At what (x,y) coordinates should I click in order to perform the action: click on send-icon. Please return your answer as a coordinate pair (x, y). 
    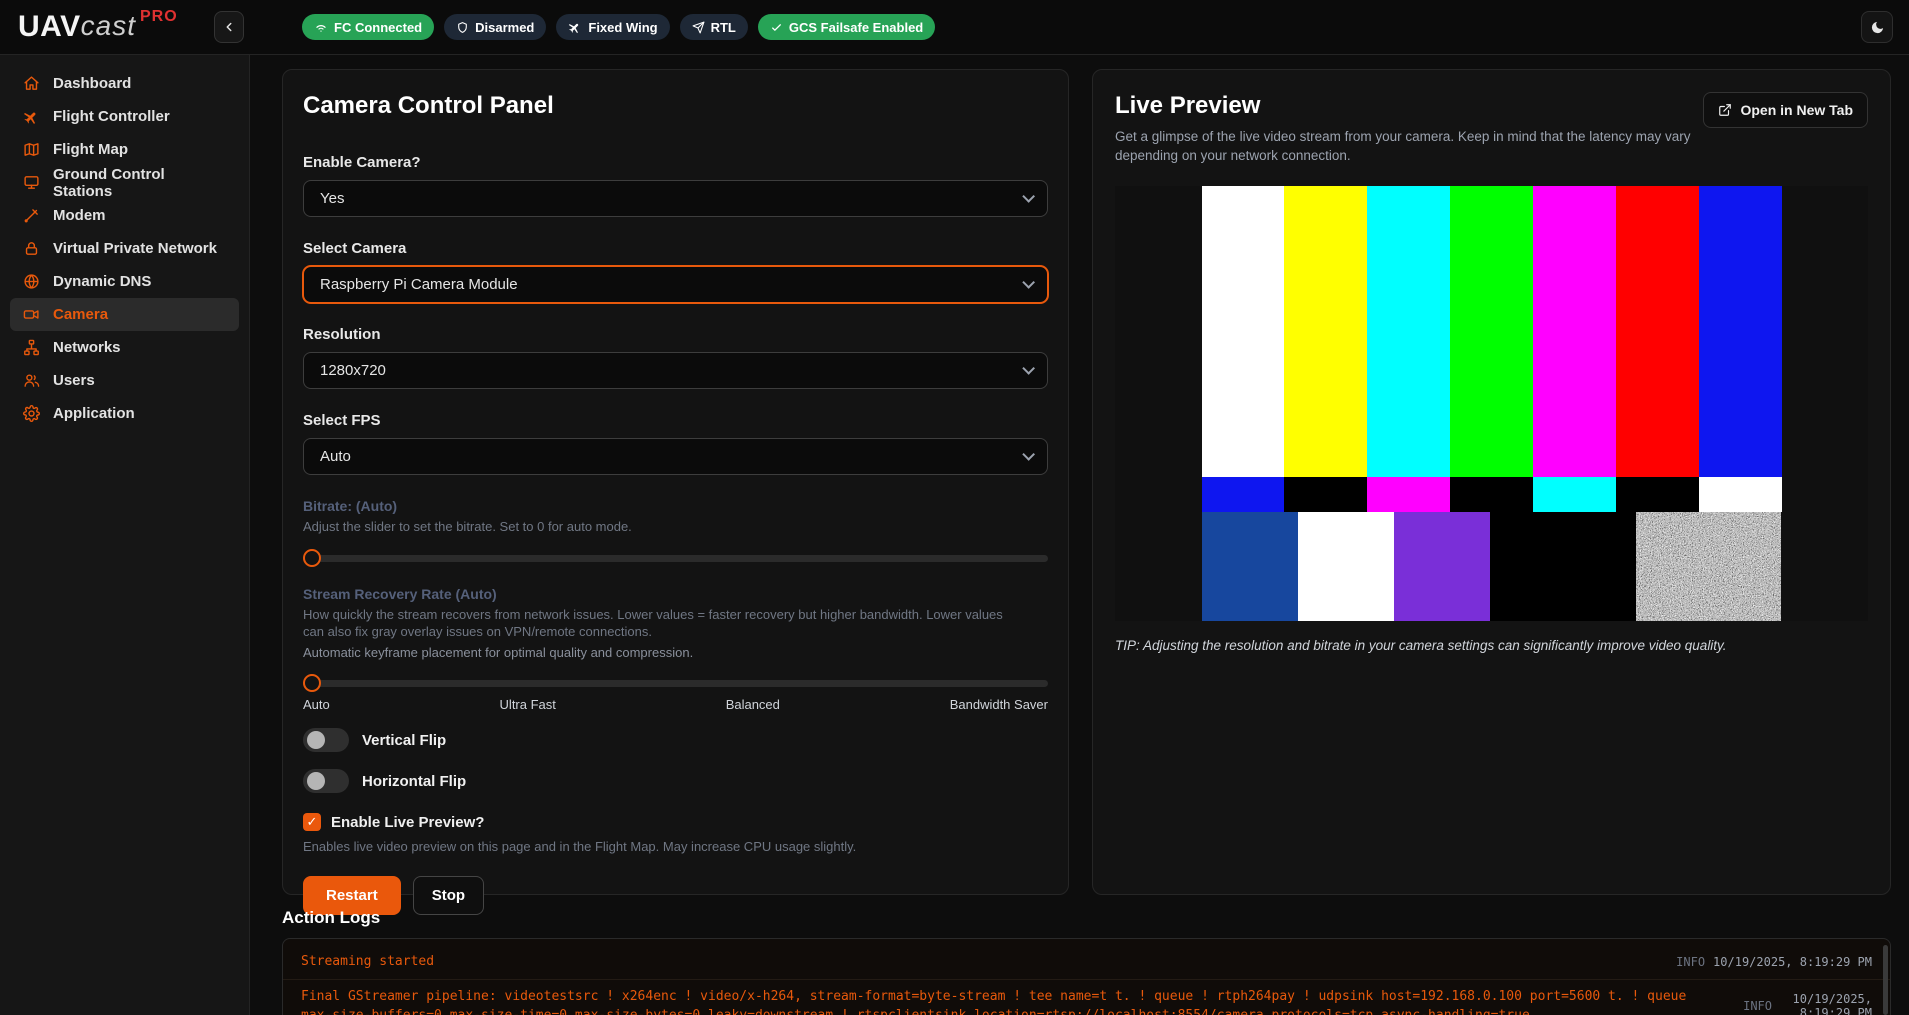
    Looking at the image, I should click on (698, 27).